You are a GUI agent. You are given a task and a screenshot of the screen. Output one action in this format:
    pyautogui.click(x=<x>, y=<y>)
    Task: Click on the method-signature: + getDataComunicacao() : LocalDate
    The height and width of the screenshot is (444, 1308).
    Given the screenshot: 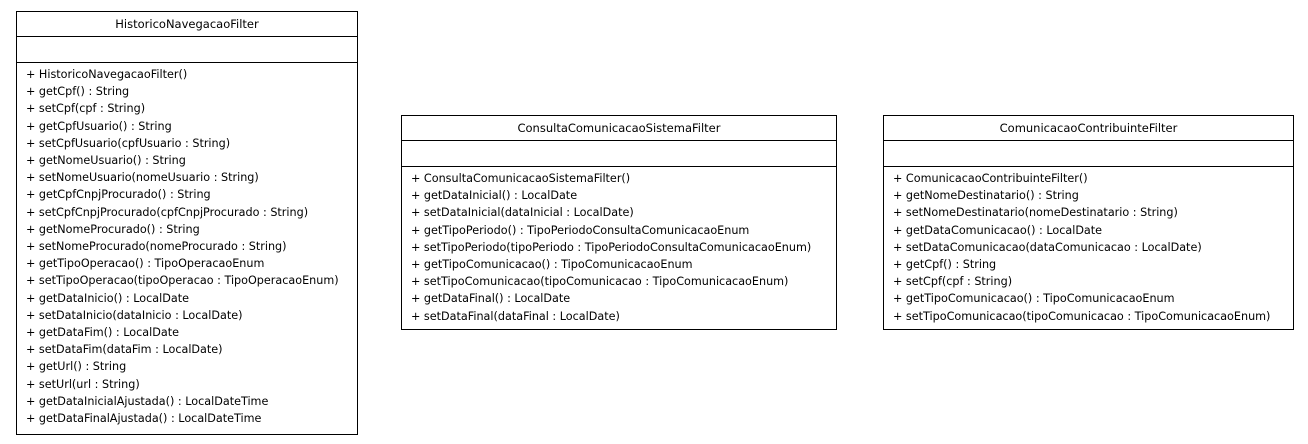 What is the action you would take?
    pyautogui.click(x=998, y=230)
    